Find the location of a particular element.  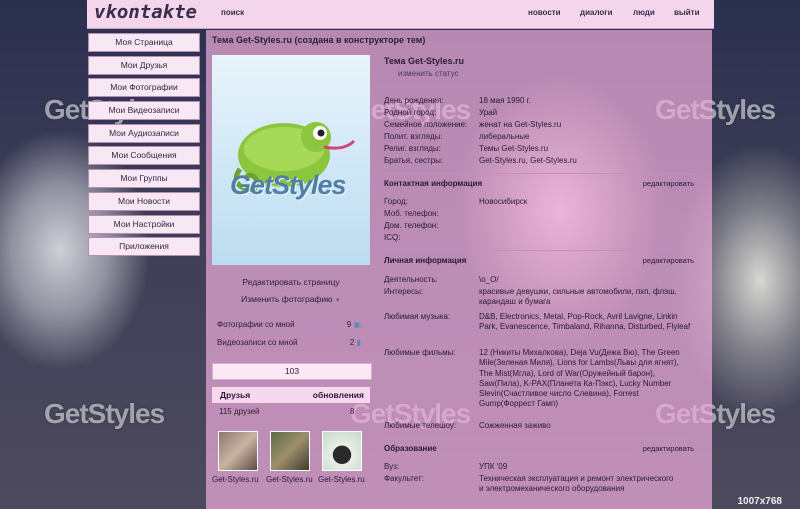

info-label: Любимые фильмы: is located at coordinates (420, 352).